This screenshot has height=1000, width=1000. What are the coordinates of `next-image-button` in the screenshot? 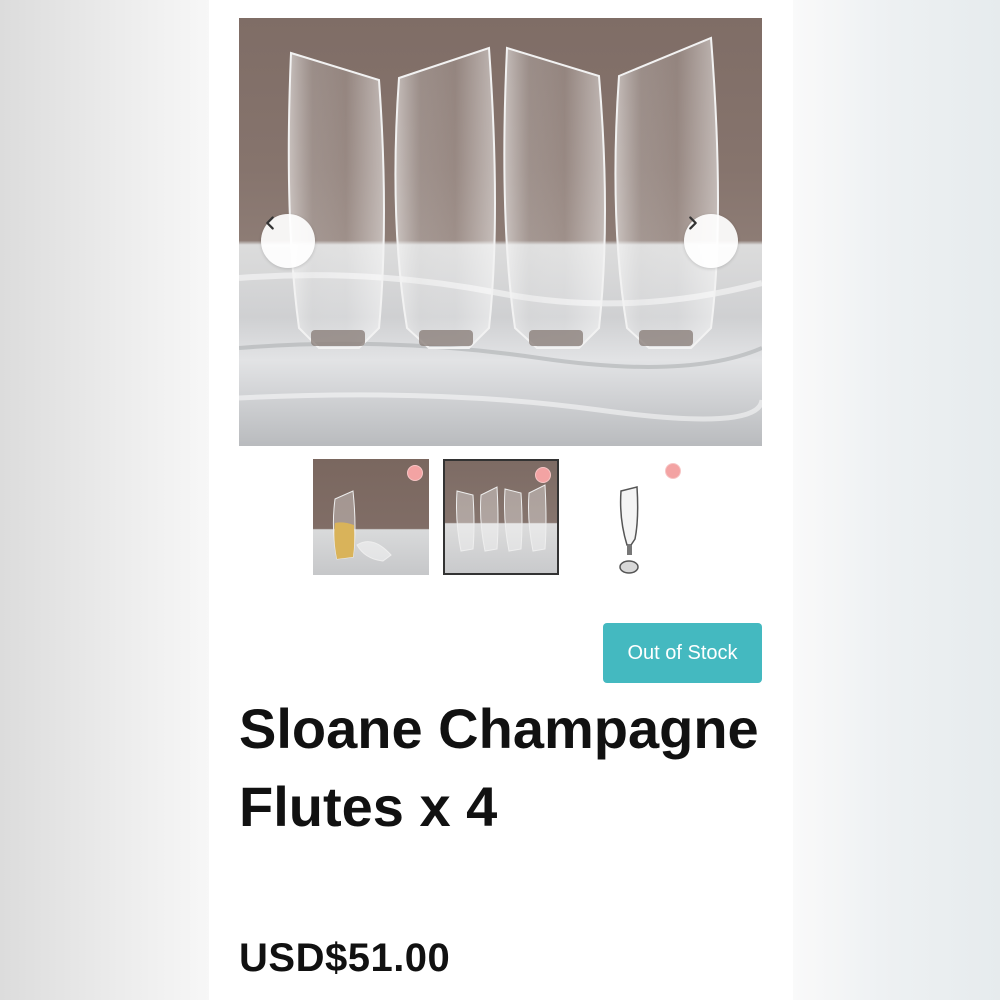 It's located at (711, 241).